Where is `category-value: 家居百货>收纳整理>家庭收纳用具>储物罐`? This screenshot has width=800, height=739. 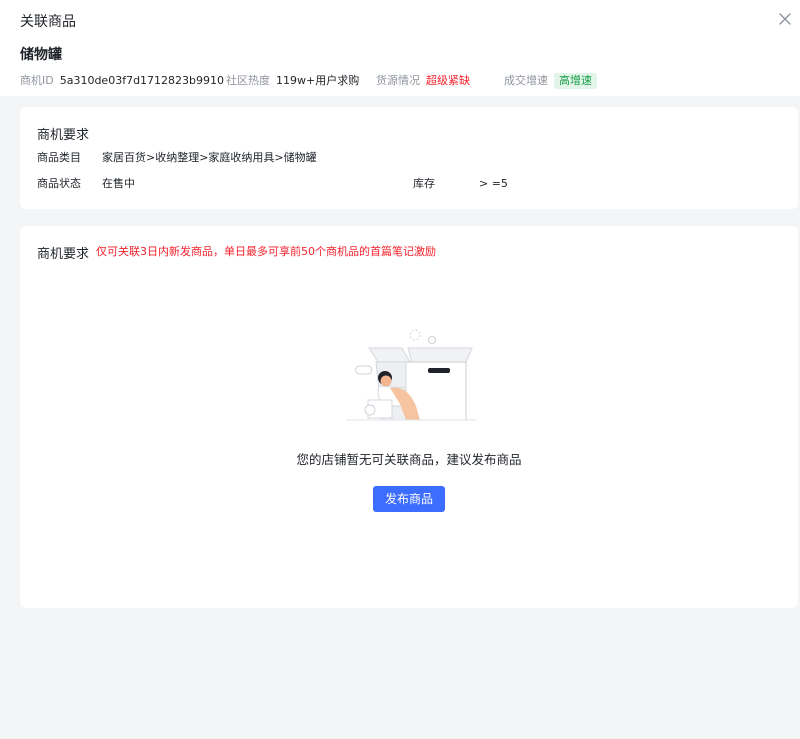
category-value: 家居百货>收纳整理>家庭收纳用具>储物罐 is located at coordinates (209, 157).